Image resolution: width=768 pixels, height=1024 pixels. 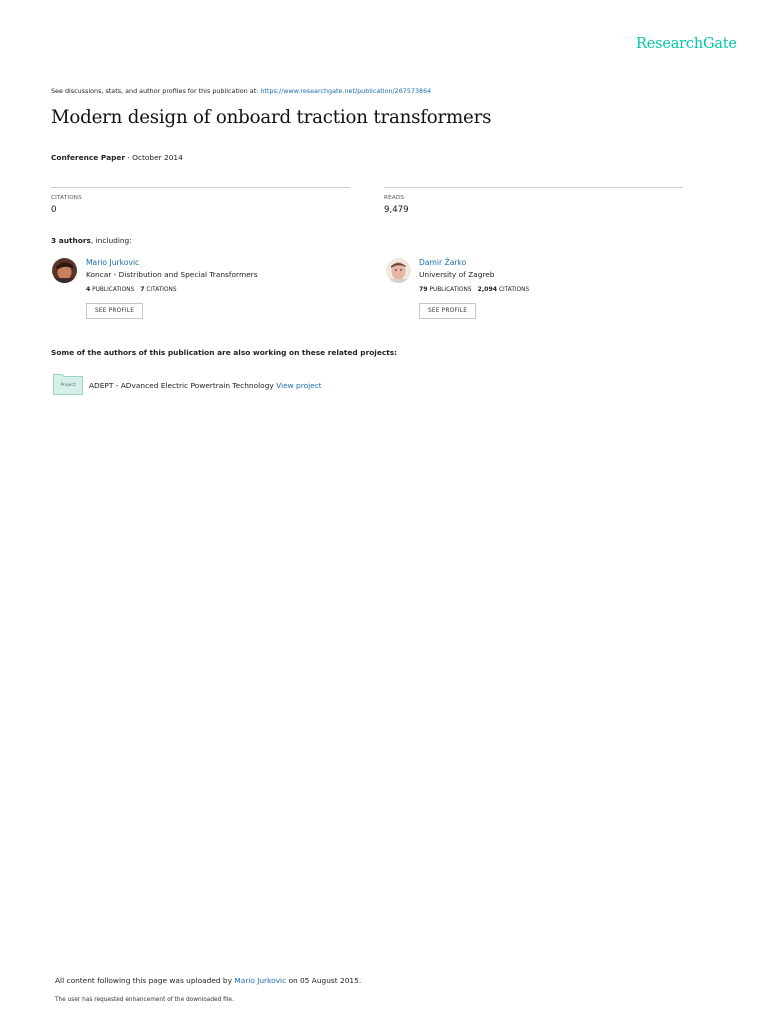 I want to click on publication-type: Conference Paper, so click(x=88, y=157).